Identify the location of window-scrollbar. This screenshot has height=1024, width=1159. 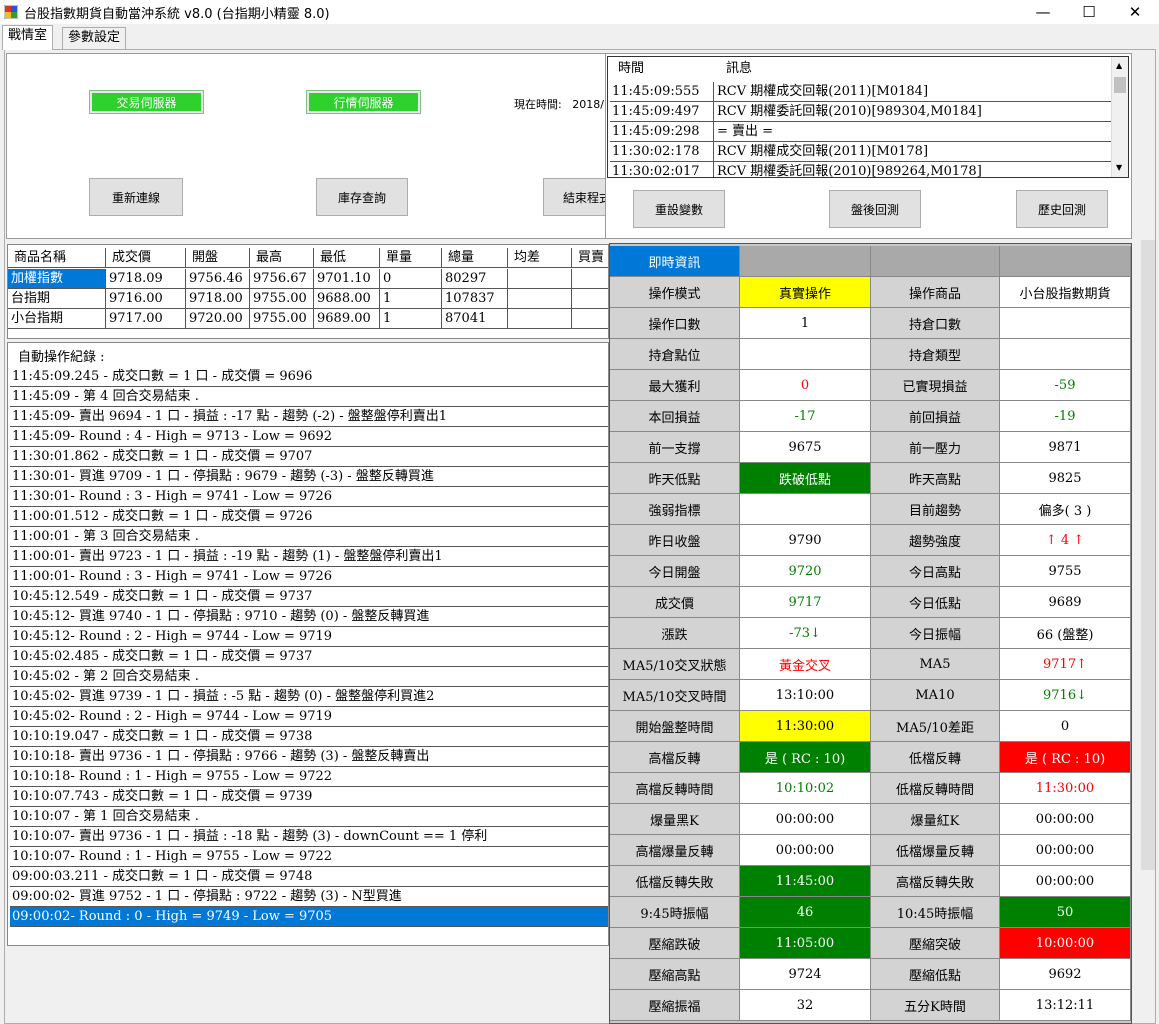
(1148, 555).